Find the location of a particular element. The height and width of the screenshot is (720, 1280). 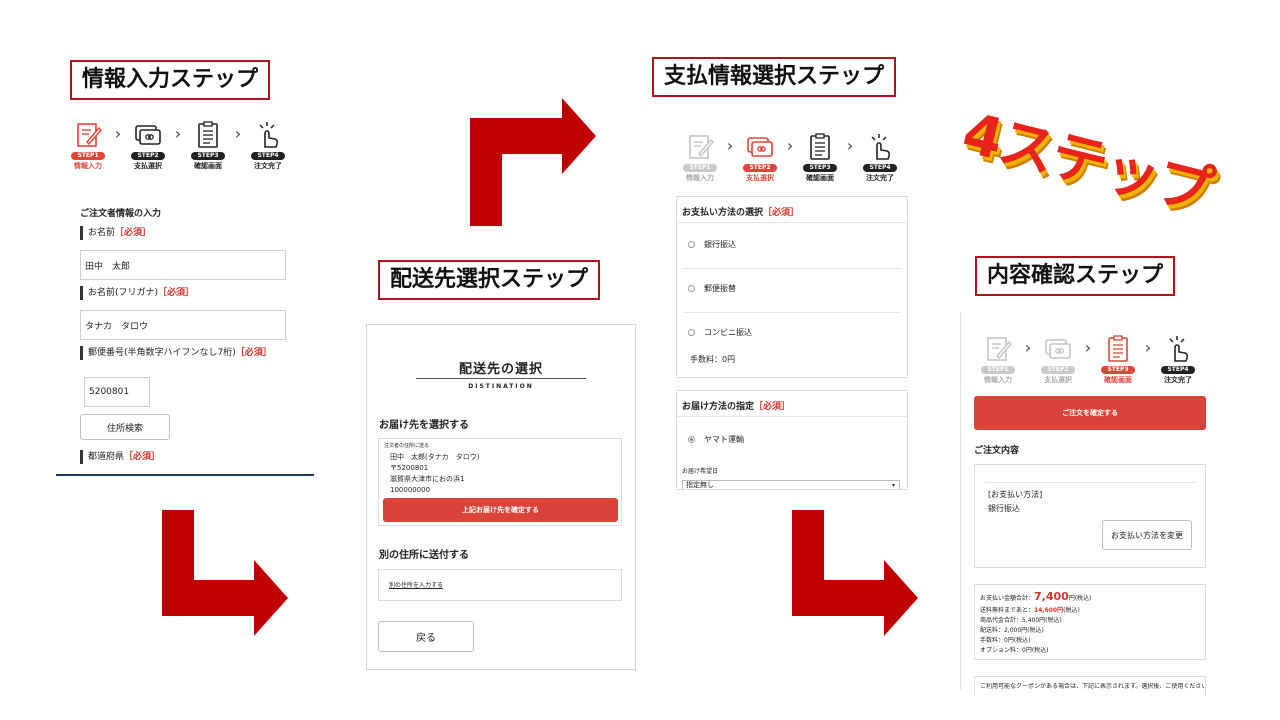

order-content-heading: ご注文内容 is located at coordinates (997, 451).